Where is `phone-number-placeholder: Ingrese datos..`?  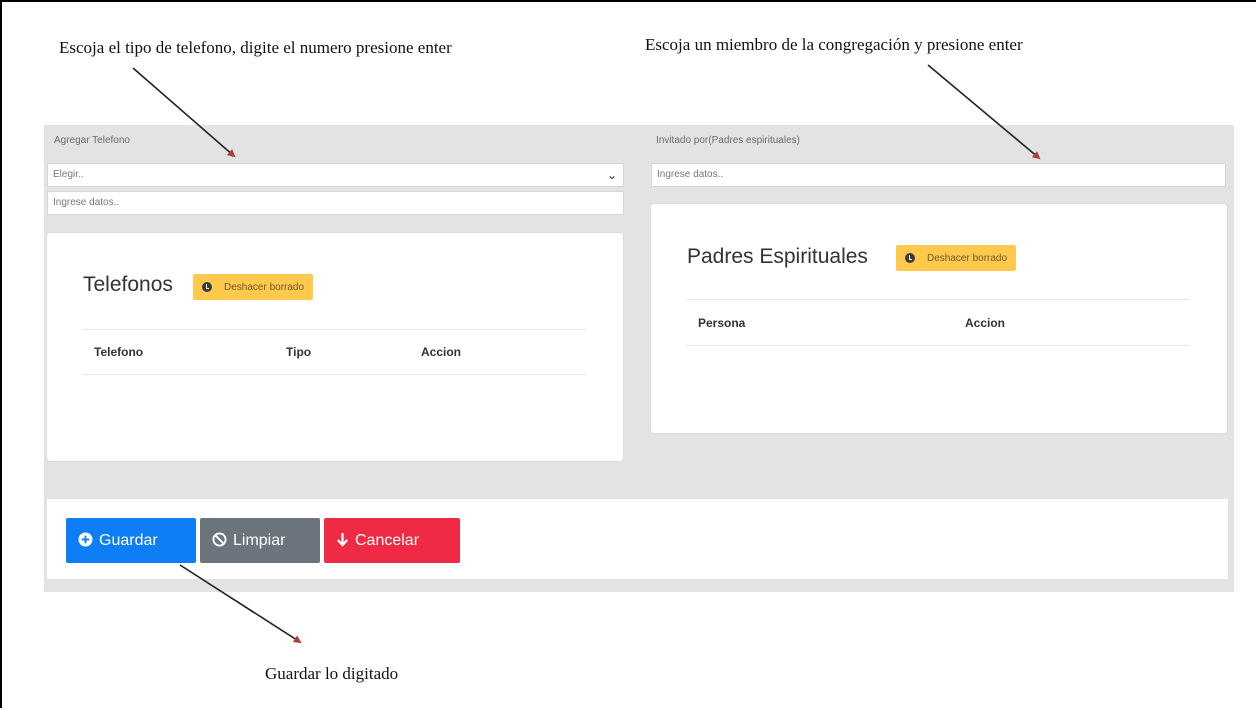 phone-number-placeholder: Ingrese datos.. is located at coordinates (86, 202).